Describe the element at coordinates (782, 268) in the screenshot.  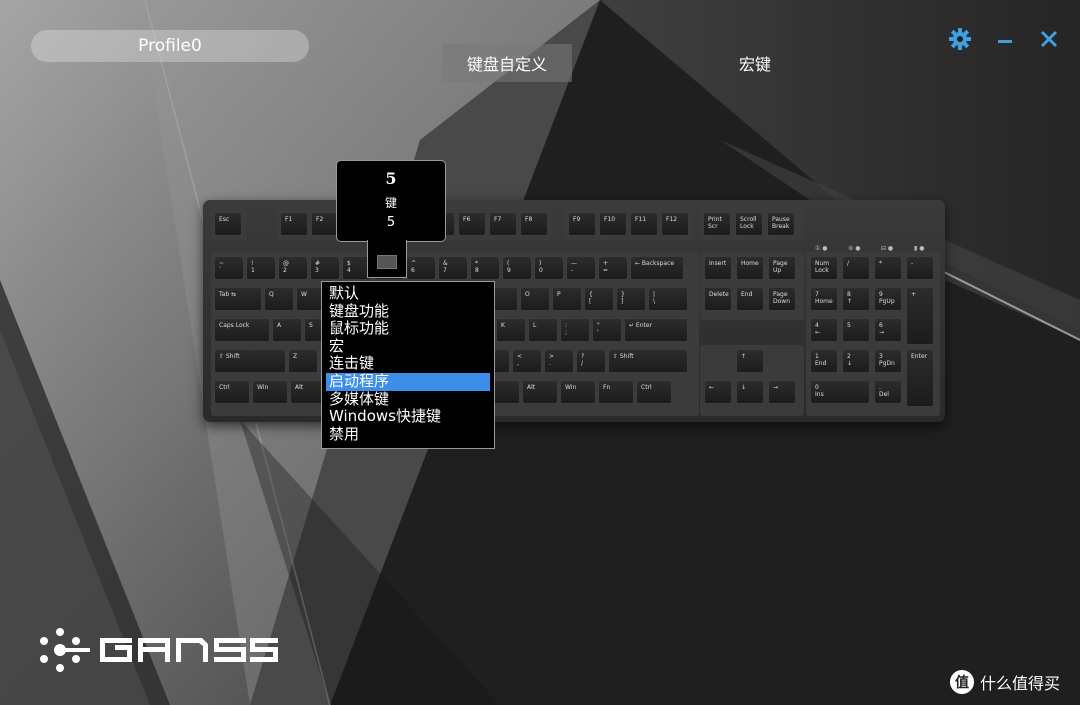
I see `keyboard-key: Page Up` at that location.